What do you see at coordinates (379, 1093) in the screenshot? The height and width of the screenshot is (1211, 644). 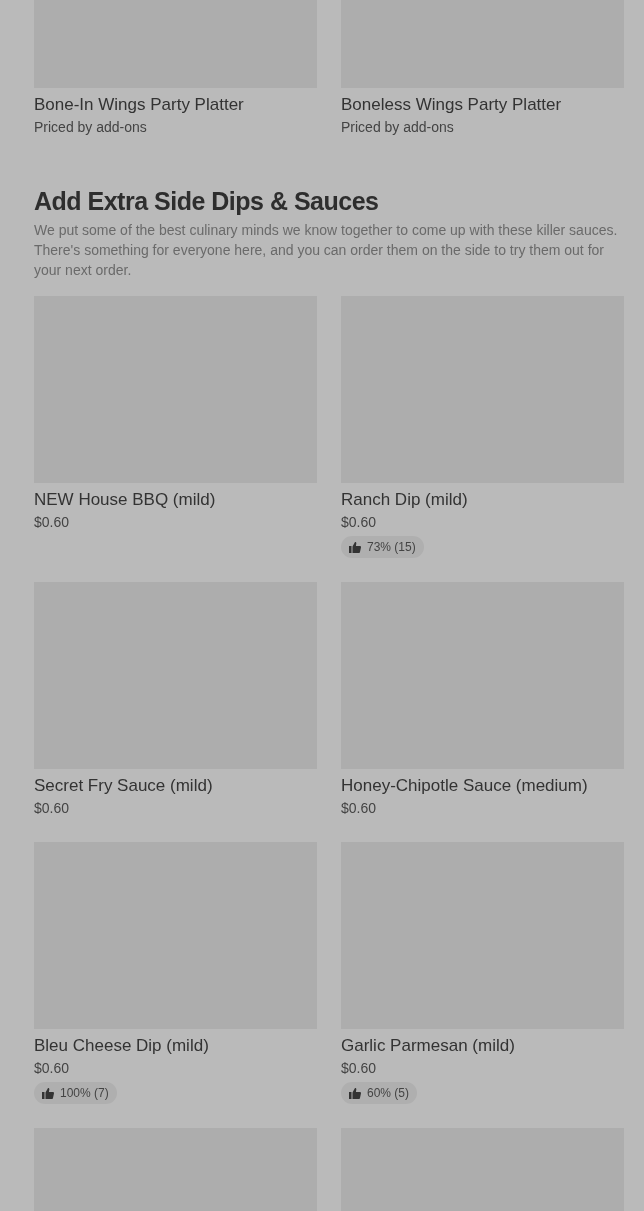 I see `rating-badge: 60% (5)` at bounding box center [379, 1093].